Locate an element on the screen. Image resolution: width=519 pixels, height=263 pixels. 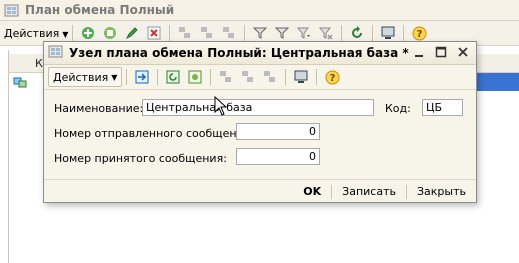
filter-set-icon is located at coordinates (282, 33).